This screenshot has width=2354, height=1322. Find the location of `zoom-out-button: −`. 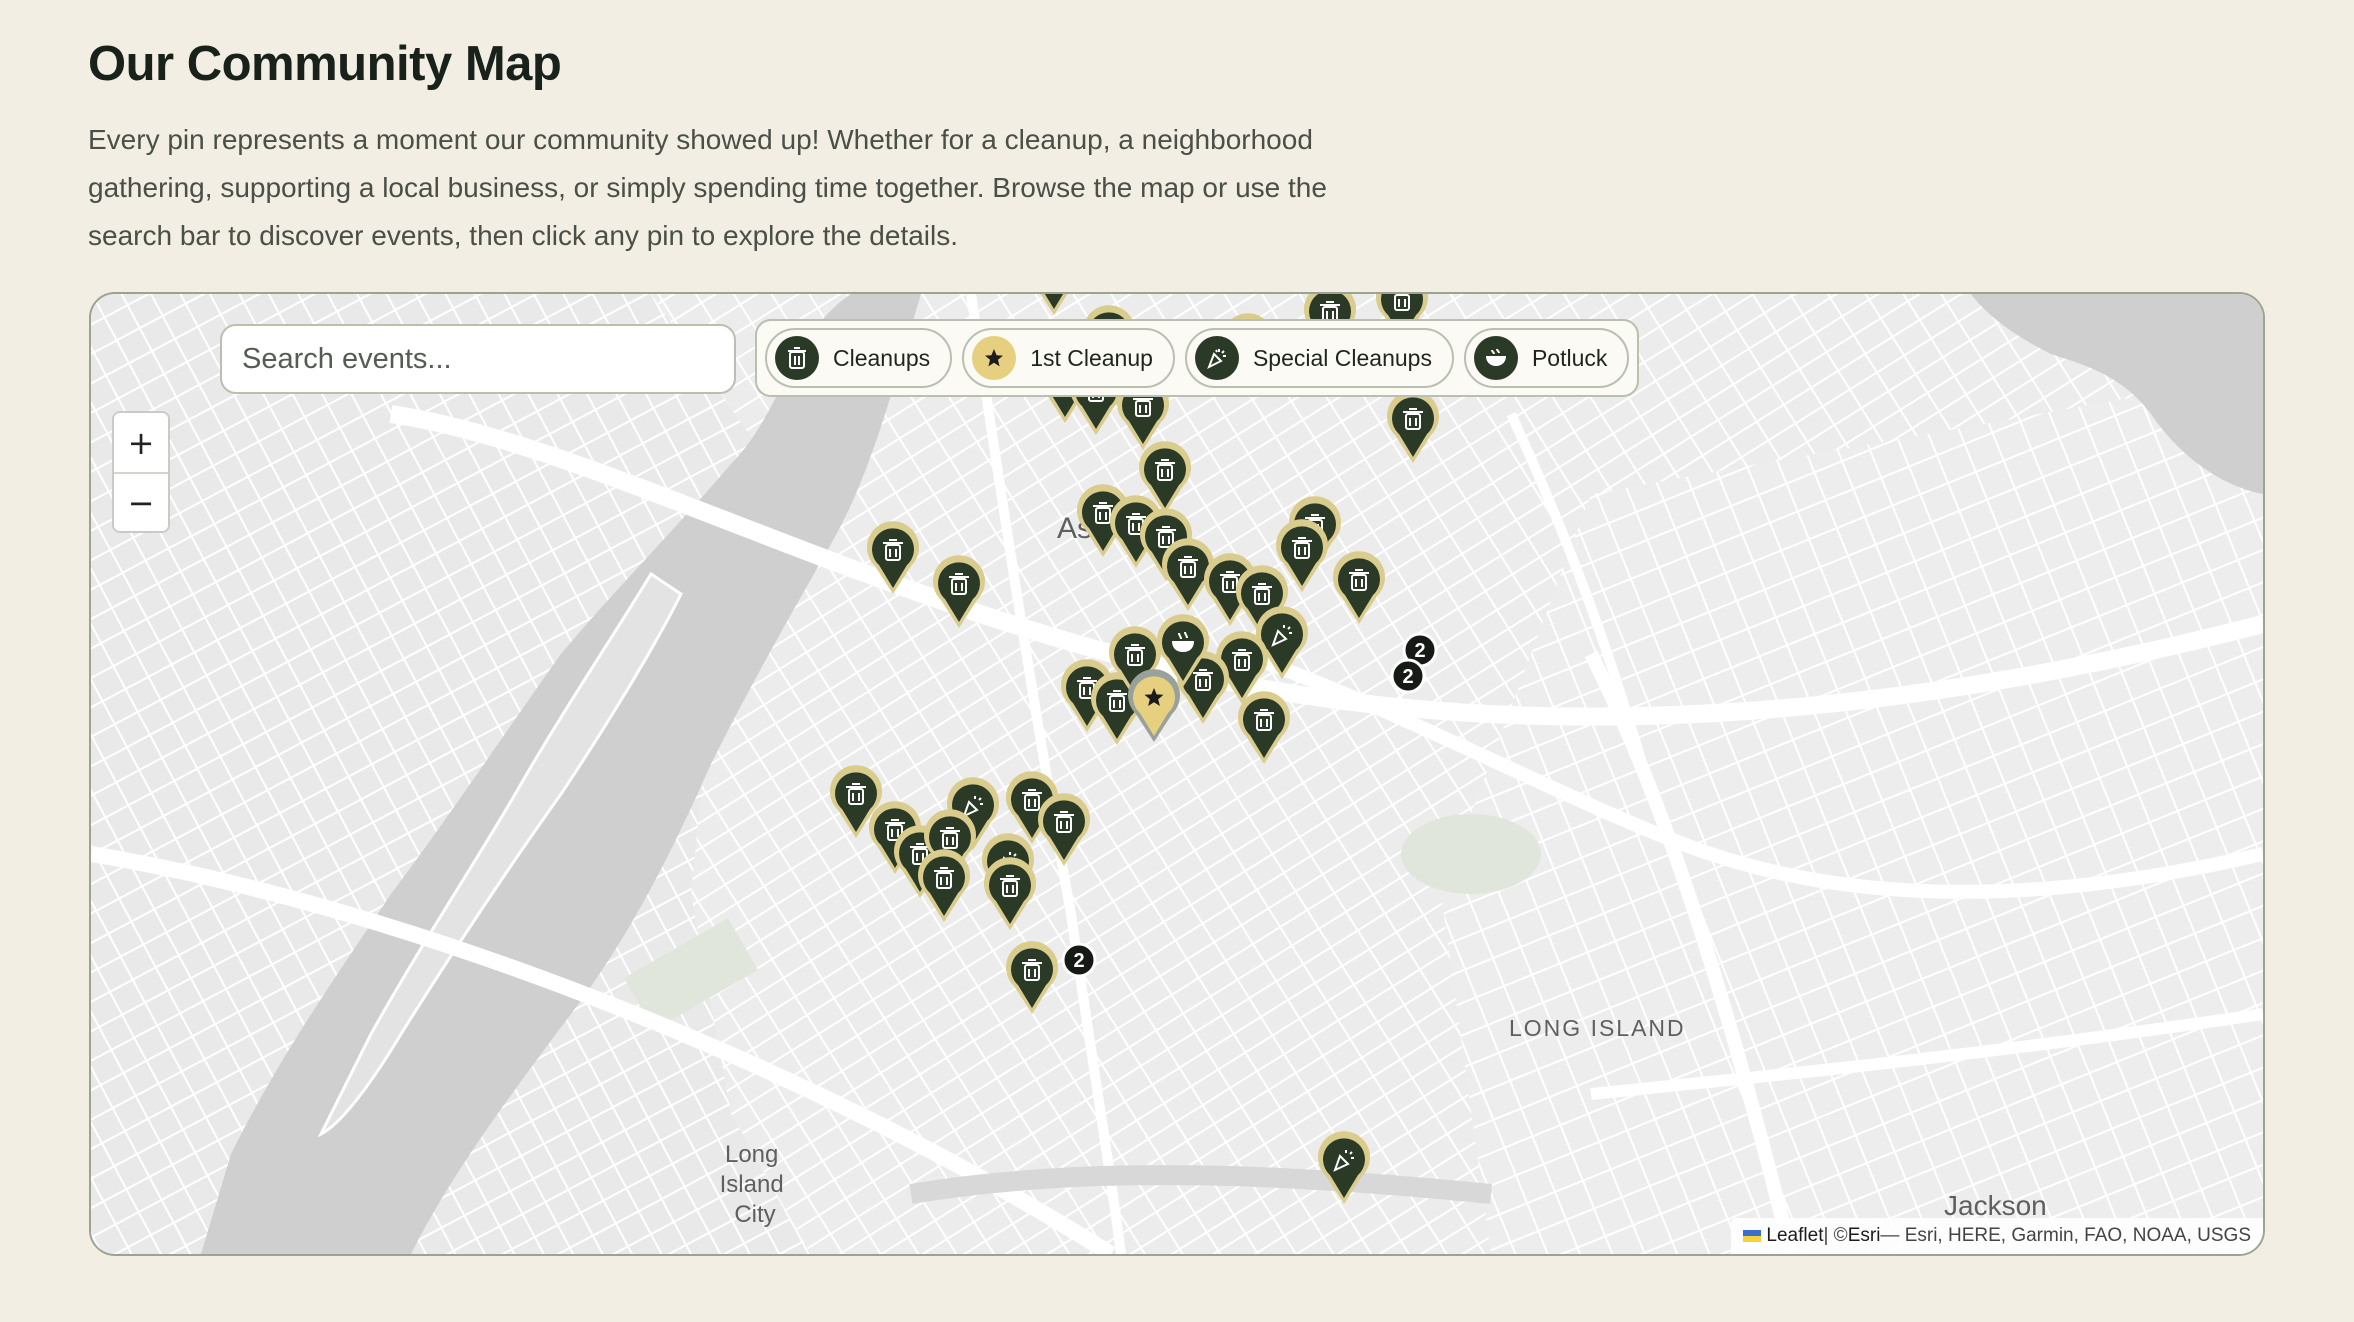

zoom-out-button: − is located at coordinates (141, 501).